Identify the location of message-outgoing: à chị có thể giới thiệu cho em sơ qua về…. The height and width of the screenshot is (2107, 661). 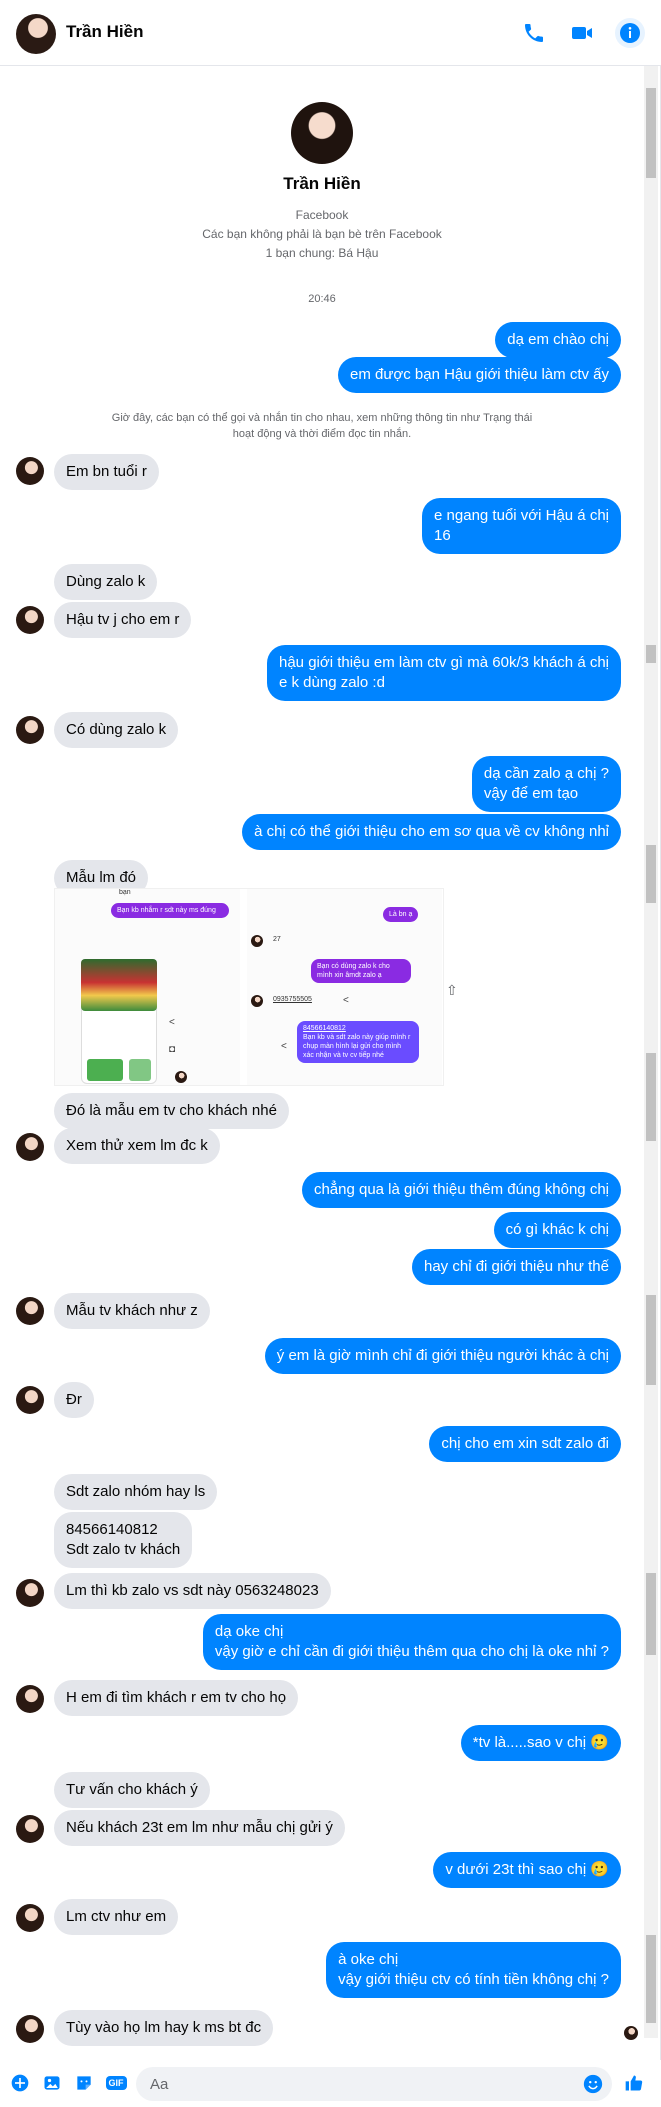
(431, 832).